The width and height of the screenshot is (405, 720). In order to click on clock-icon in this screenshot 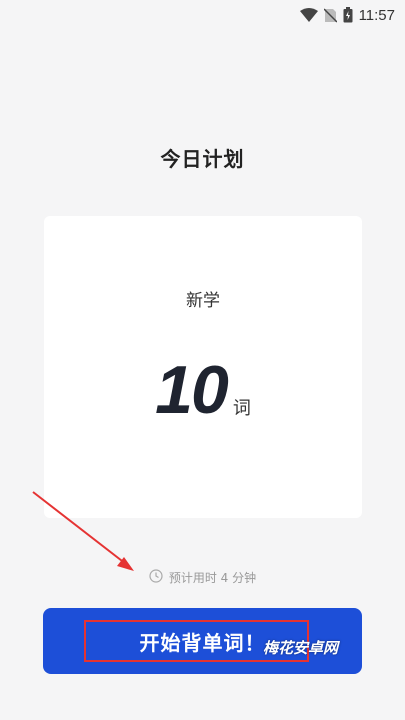, I will do `click(156, 577)`.